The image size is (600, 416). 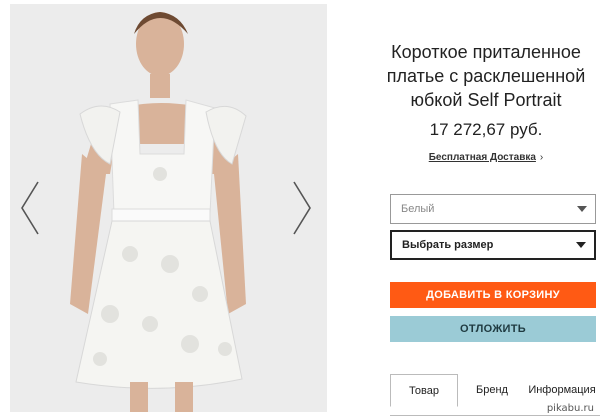 I want to click on tab-information: Информация, so click(x=562, y=390).